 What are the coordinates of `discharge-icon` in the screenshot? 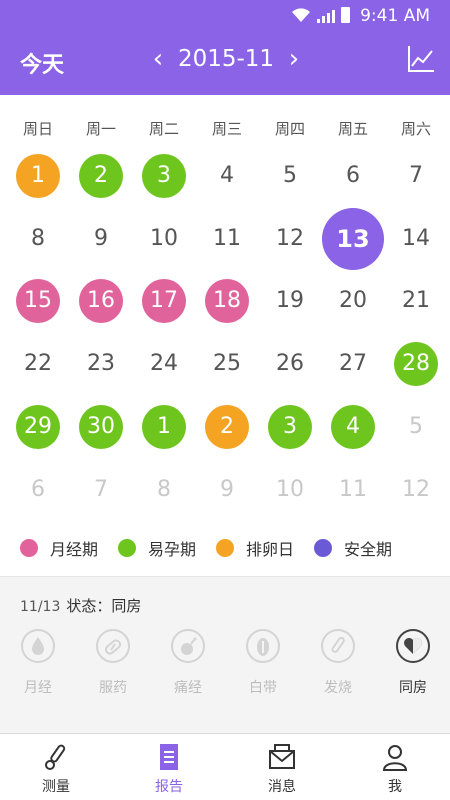 It's located at (263, 646).